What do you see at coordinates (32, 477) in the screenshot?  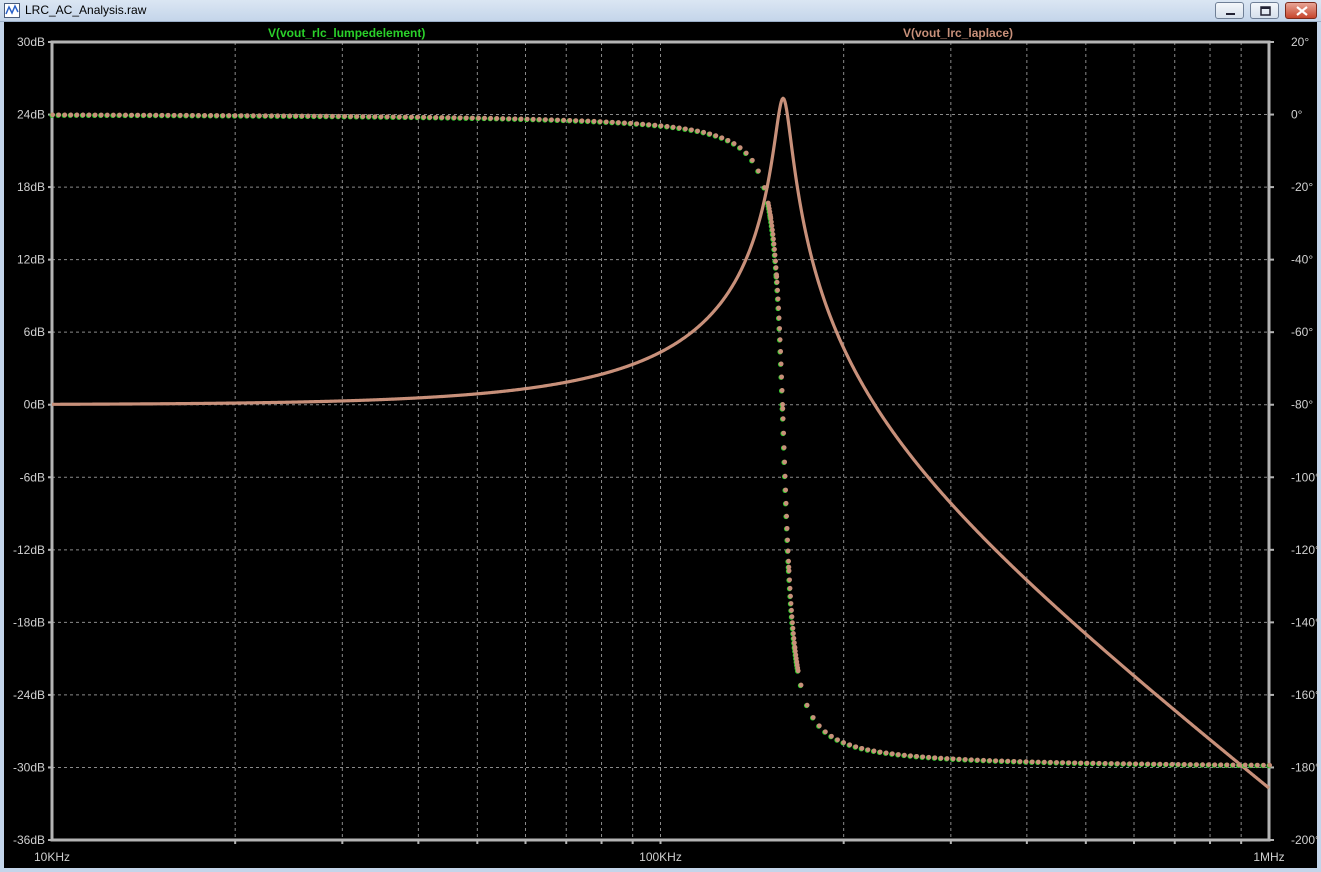 I see `y-left-tick-label: -6dB` at bounding box center [32, 477].